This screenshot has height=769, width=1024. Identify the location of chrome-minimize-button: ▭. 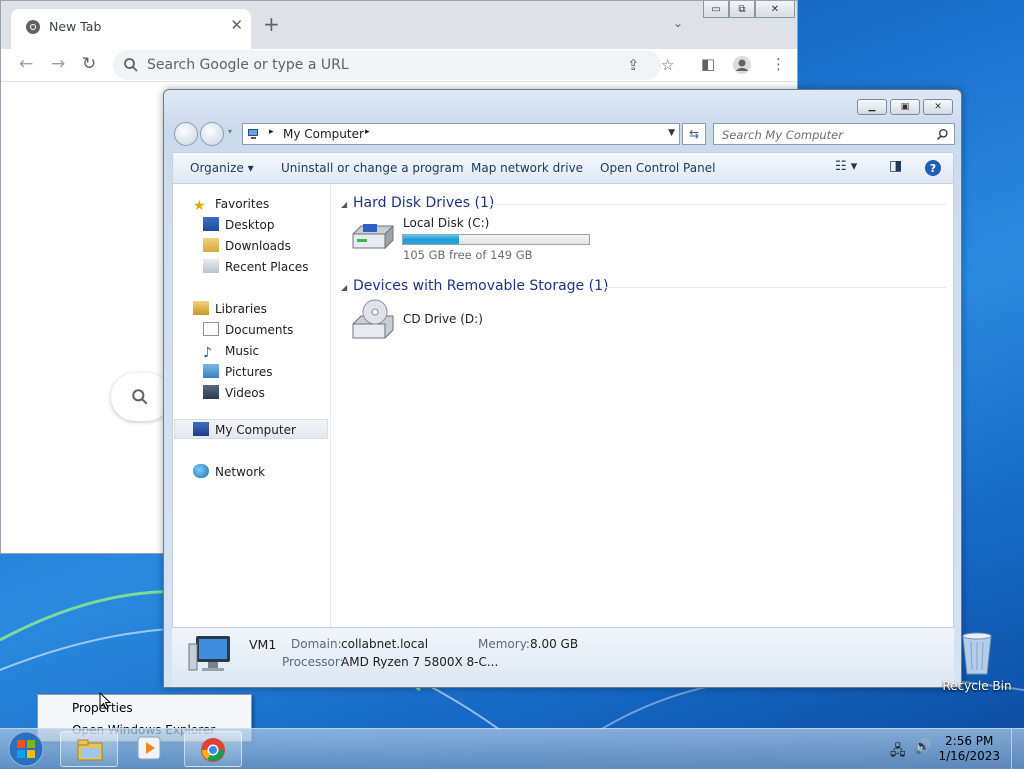
(716, 9).